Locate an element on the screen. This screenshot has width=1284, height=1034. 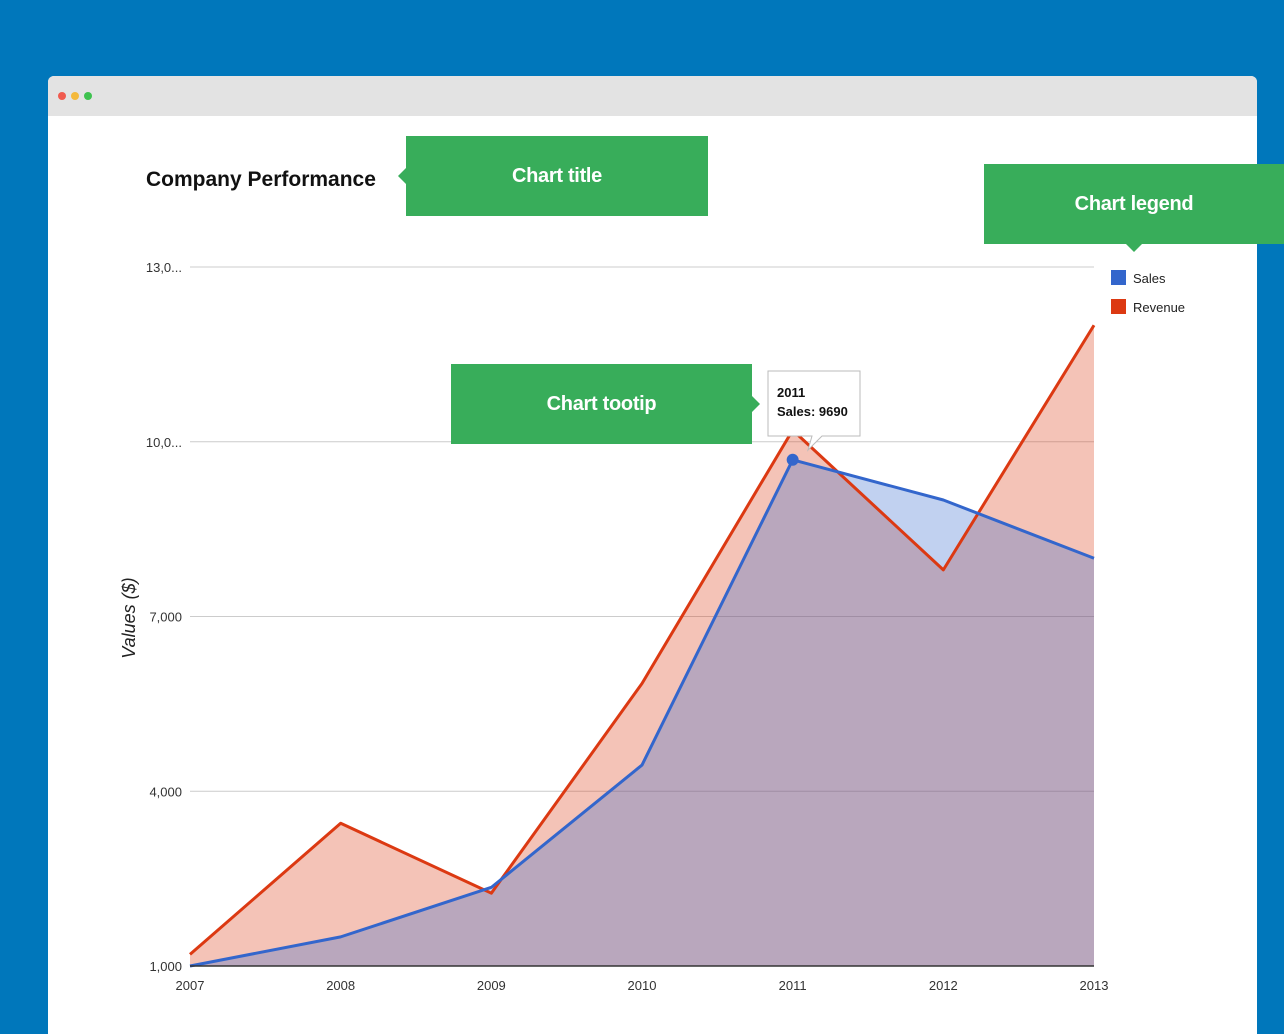
y-tick-label: 1,000 is located at coordinates (165, 966).